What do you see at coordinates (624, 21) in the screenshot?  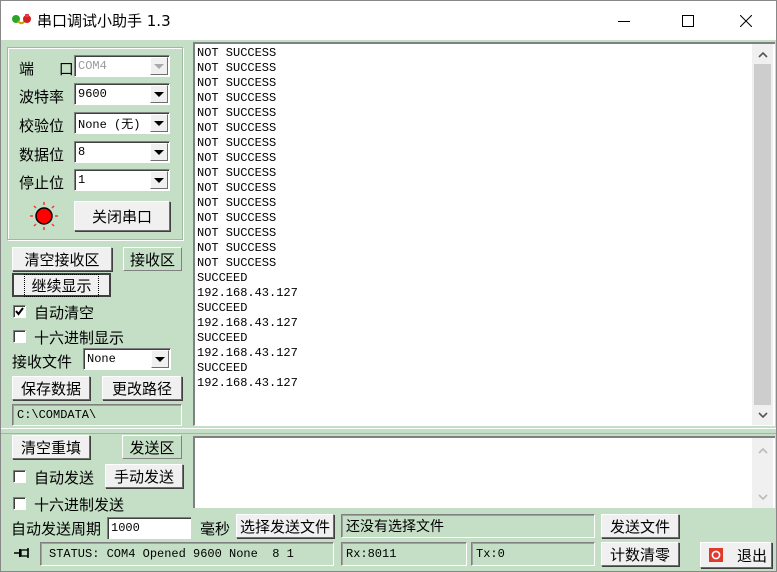 I see `minimize-button` at bounding box center [624, 21].